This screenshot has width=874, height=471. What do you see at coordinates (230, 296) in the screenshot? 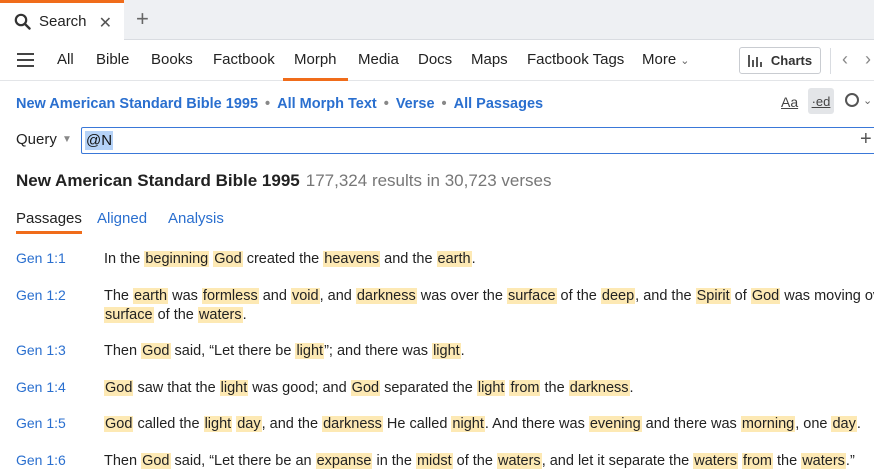
I see `search-hit: formless` at bounding box center [230, 296].